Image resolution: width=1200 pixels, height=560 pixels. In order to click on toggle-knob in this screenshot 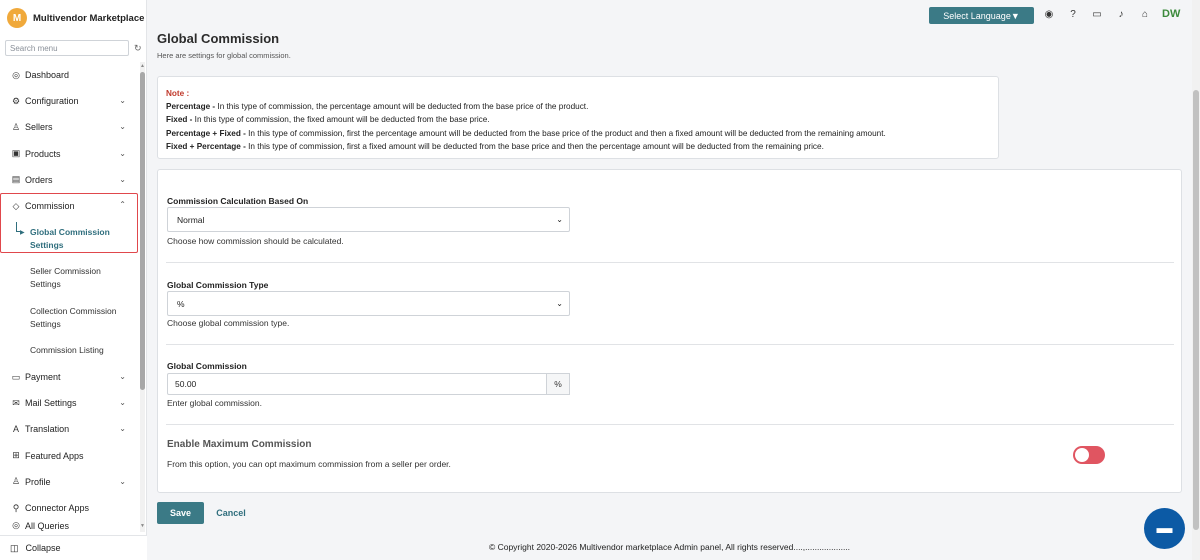, I will do `click(1082, 455)`.